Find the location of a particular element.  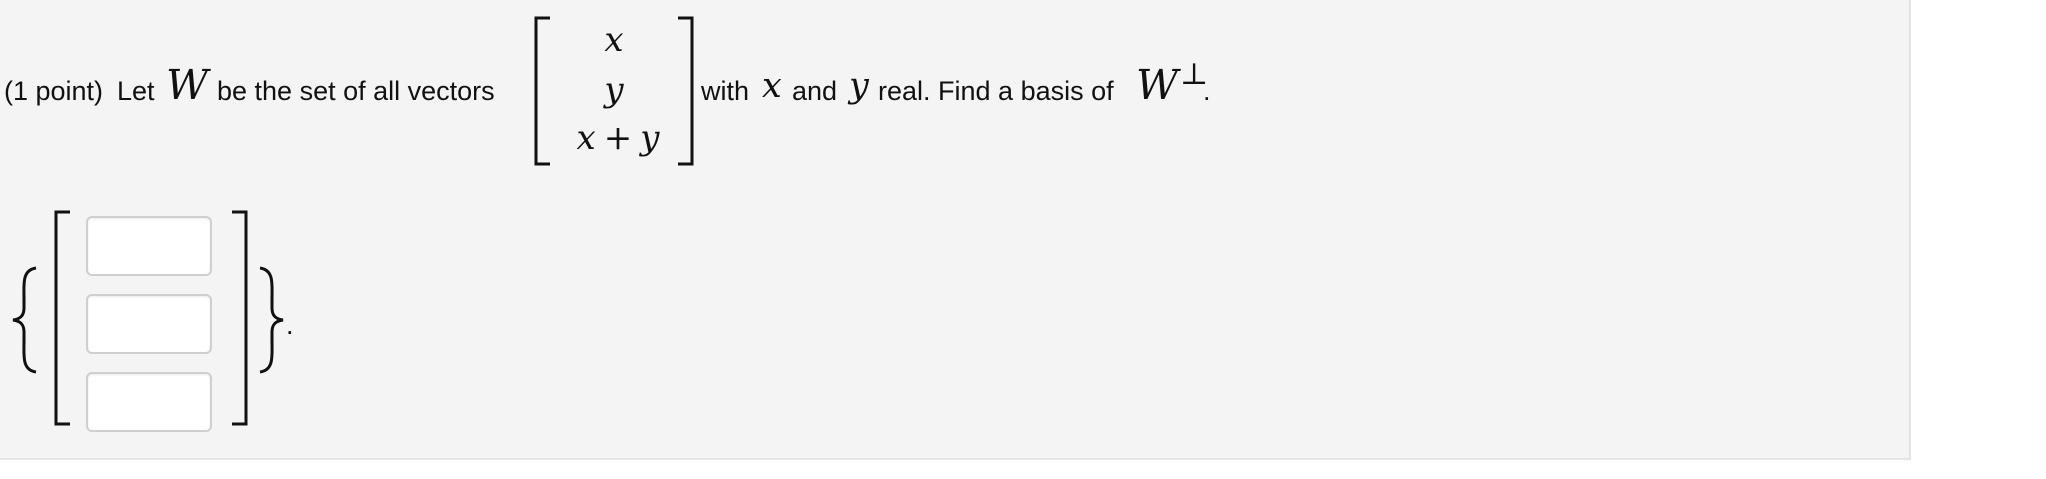

let-text: Let is located at coordinates (136, 91).